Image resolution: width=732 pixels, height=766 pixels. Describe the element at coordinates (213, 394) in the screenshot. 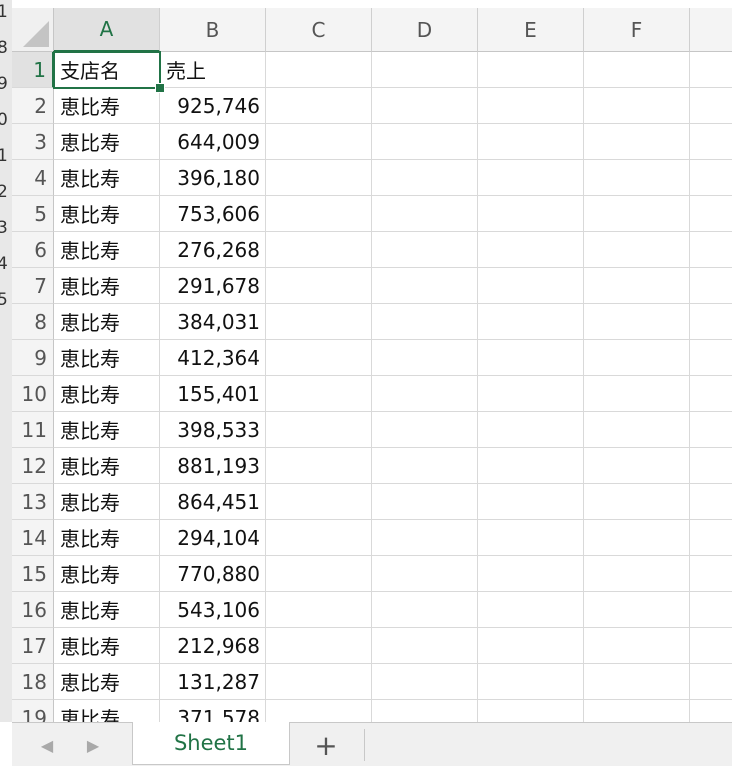

I see `cell-b10: 155,401` at that location.